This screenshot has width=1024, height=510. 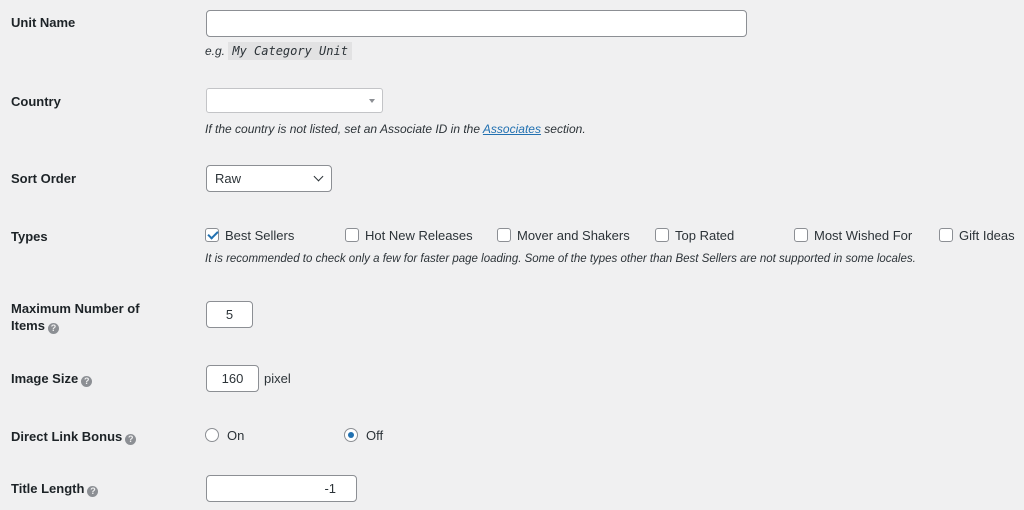 What do you see at coordinates (48, 488) in the screenshot?
I see `title-length-label-text: Title Length` at bounding box center [48, 488].